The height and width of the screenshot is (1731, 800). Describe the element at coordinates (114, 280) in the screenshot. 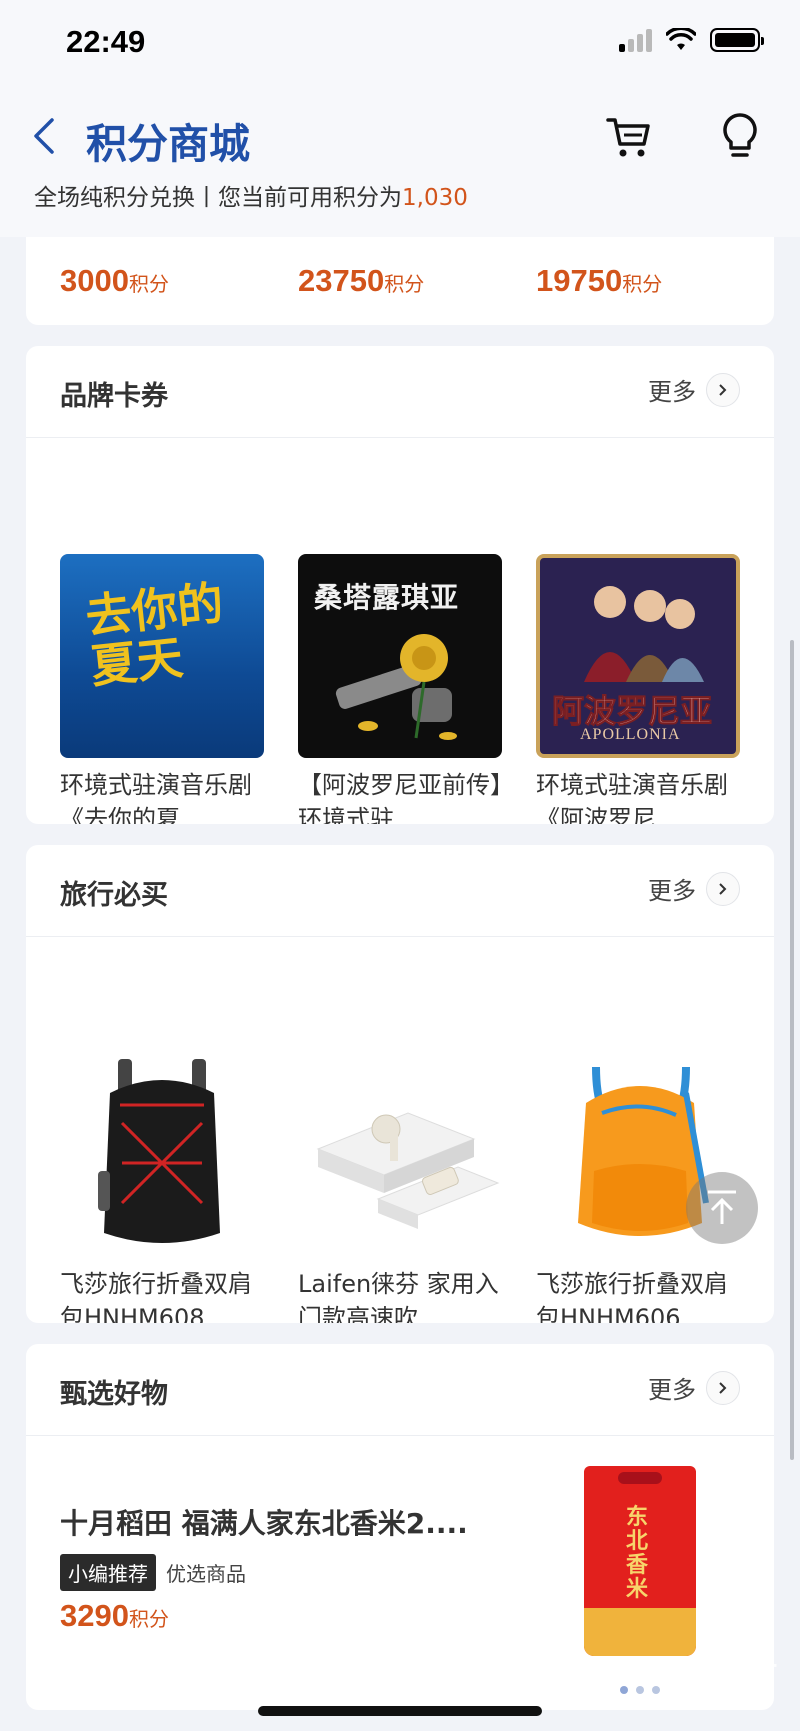

I see `product-price: 3000积分` at that location.